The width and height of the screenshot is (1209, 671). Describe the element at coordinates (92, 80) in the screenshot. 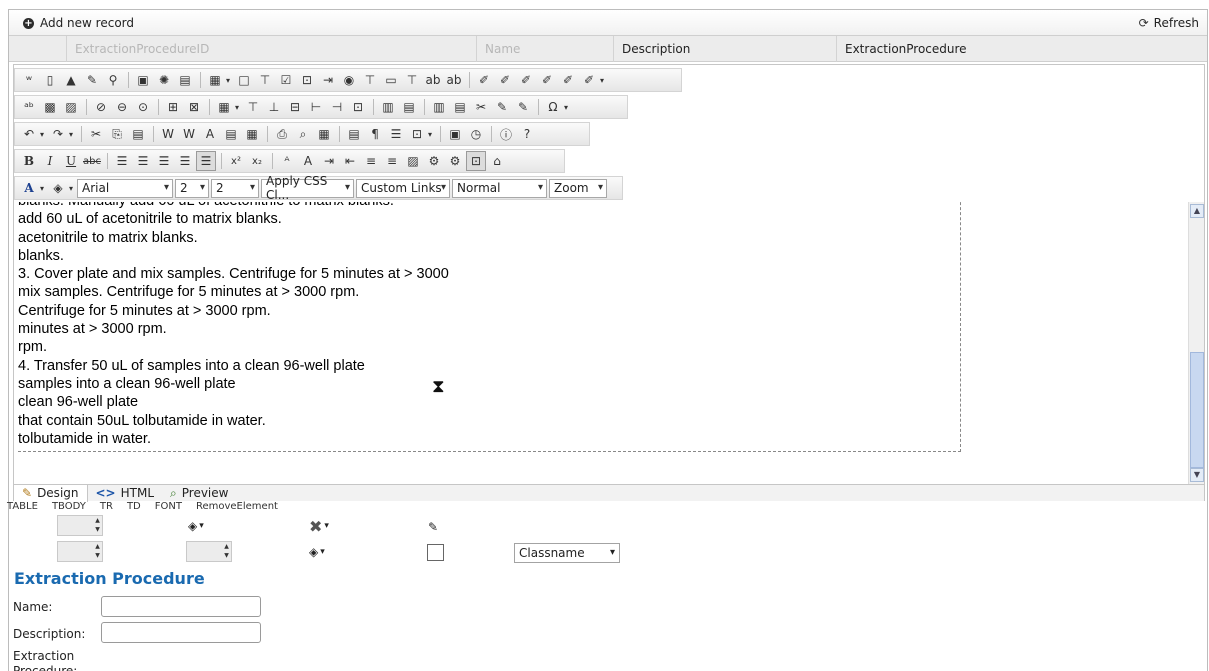

I see `document-manager-icon: ✎` at that location.